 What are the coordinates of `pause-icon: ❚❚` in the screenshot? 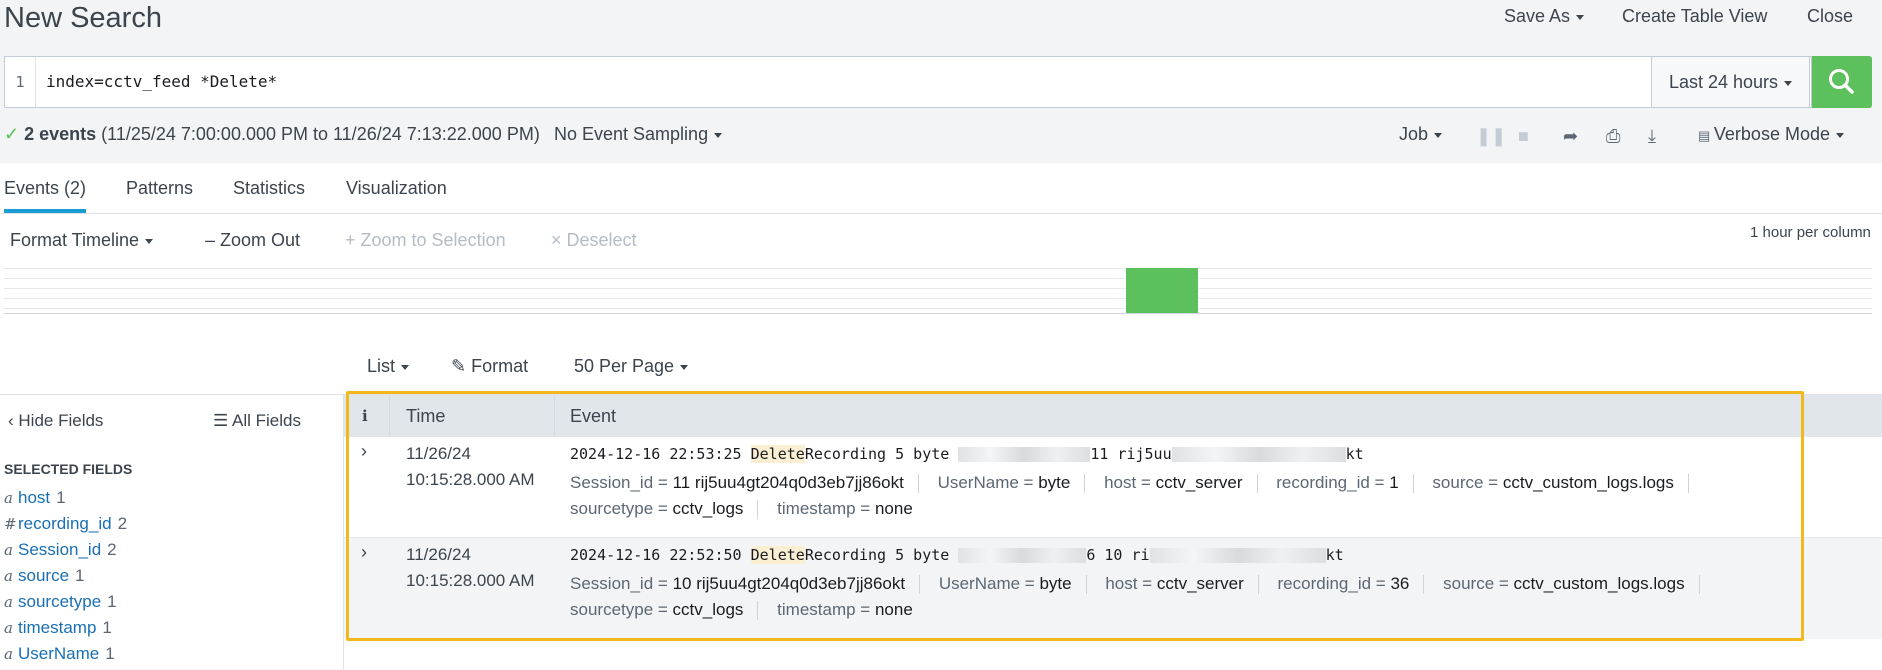 It's located at (1491, 136).